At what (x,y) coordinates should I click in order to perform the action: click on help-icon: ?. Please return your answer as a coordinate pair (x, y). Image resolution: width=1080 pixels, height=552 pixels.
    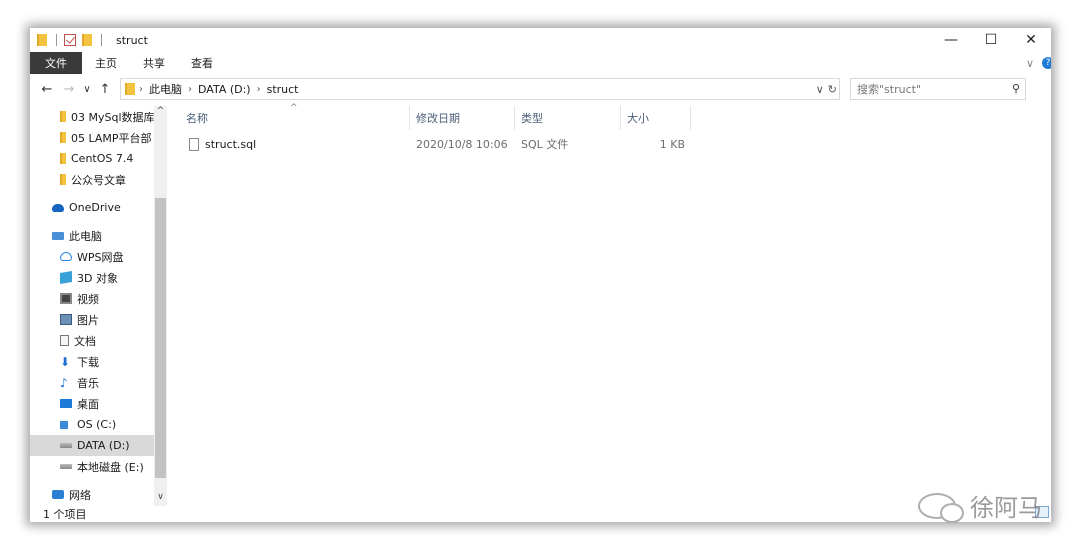
    Looking at the image, I should click on (1046, 63).